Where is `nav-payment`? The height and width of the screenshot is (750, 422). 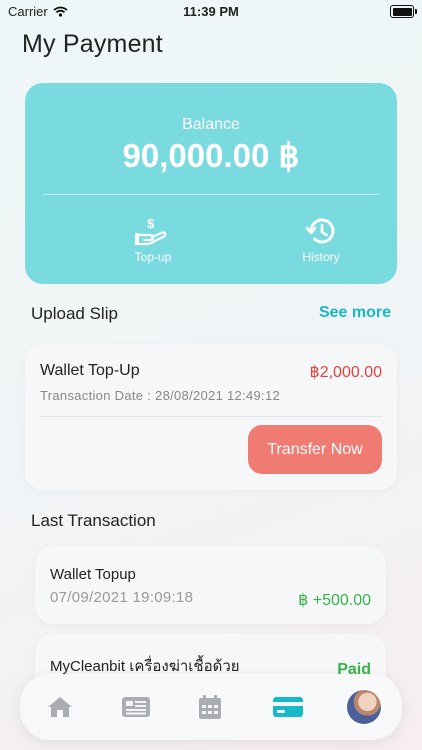 nav-payment is located at coordinates (288, 707).